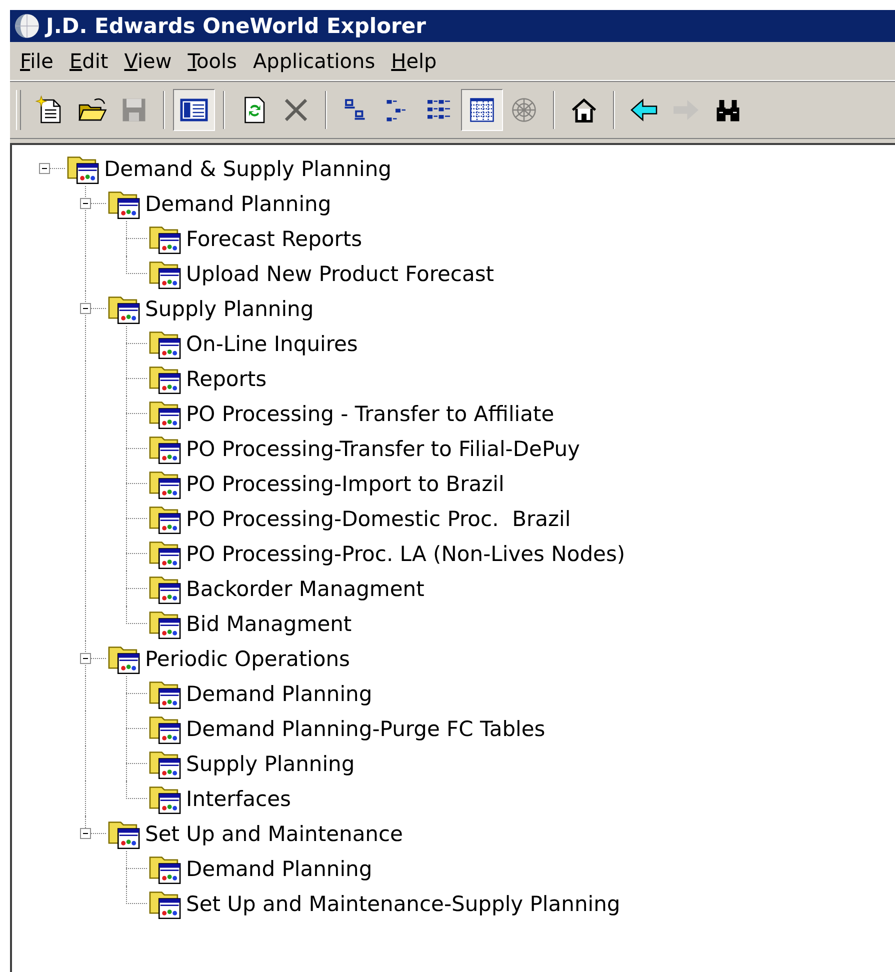  What do you see at coordinates (226, 378) in the screenshot?
I see `tree-item: Reports` at bounding box center [226, 378].